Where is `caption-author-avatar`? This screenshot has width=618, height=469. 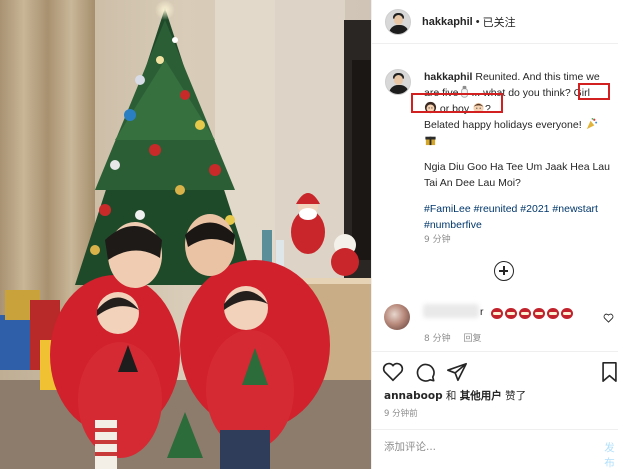 caption-author-avatar is located at coordinates (398, 82).